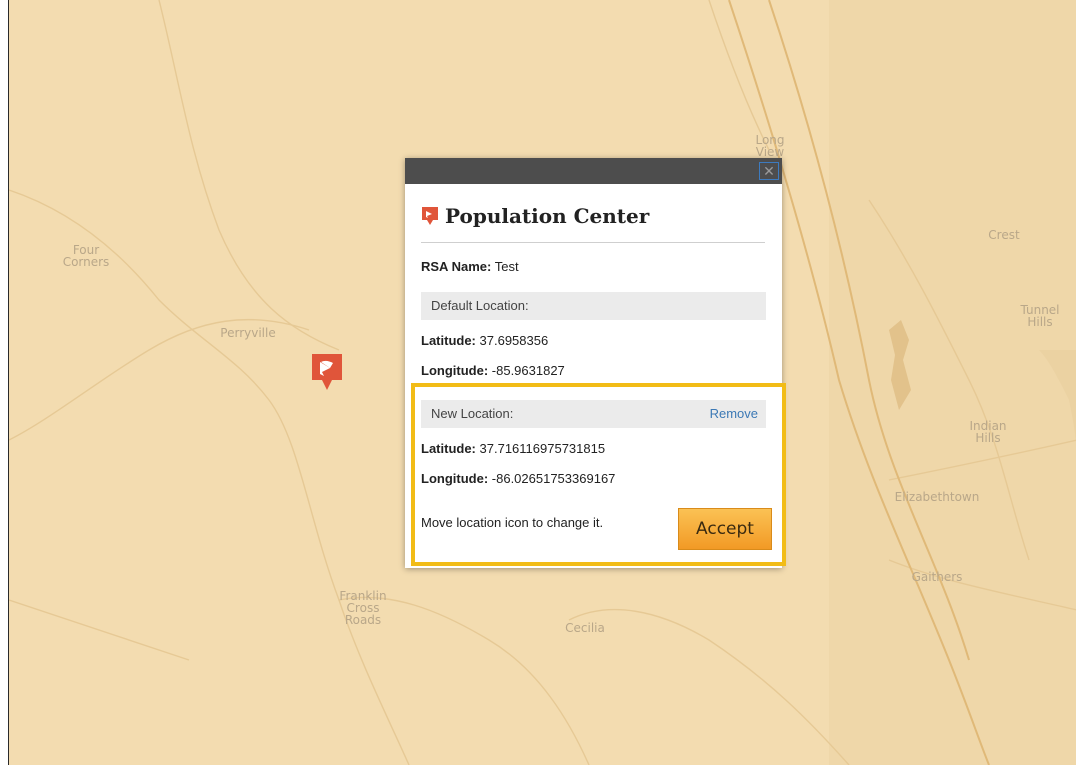 This screenshot has width=1076, height=765. What do you see at coordinates (456, 266) in the screenshot?
I see `rsa-name-label: RSA Name:` at bounding box center [456, 266].